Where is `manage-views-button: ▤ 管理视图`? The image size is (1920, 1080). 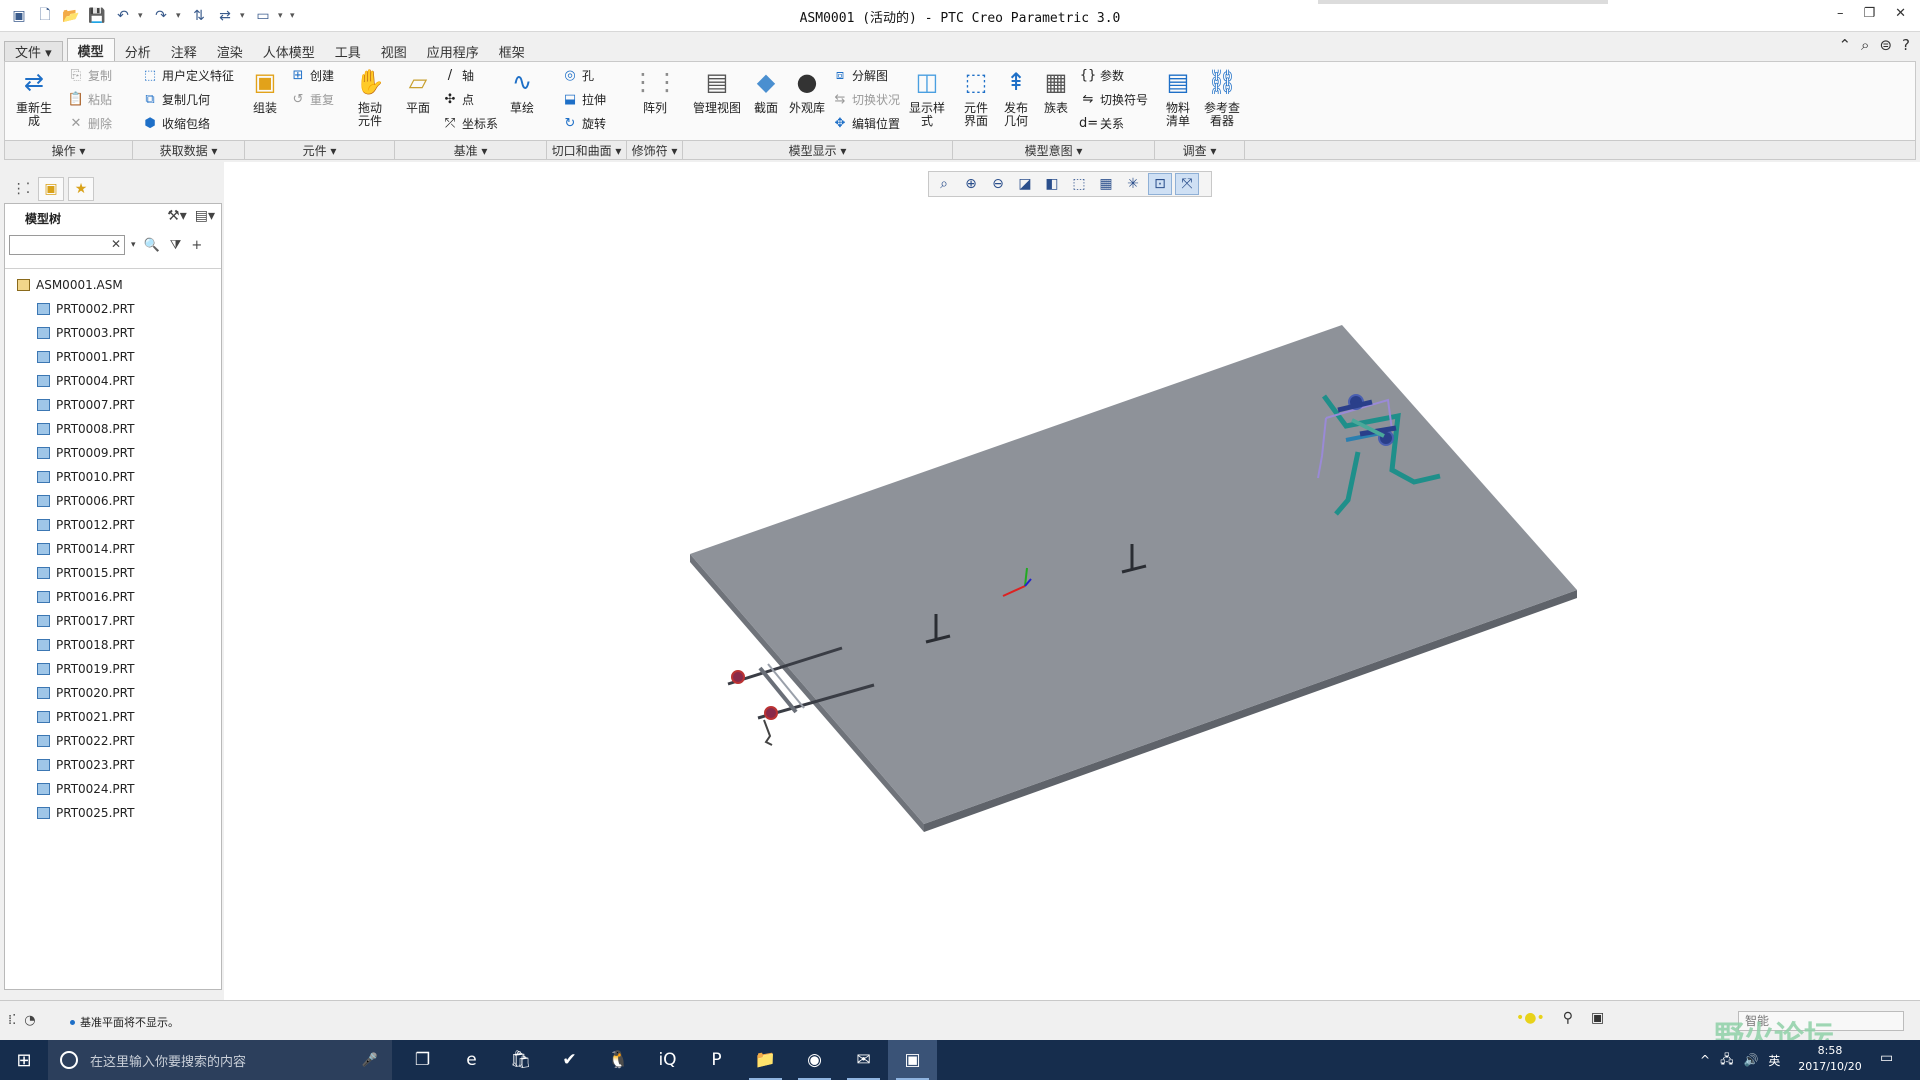
manage-views-button: ▤ 管理视图 is located at coordinates (717, 90).